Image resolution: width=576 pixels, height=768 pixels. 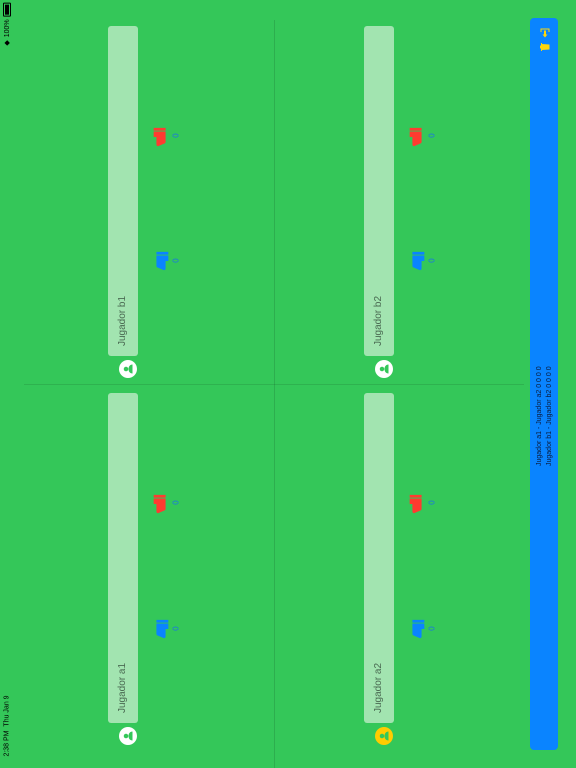 What do you see at coordinates (432, 502) in the screenshot?
I see `dislike-count-a2: 0` at bounding box center [432, 502].